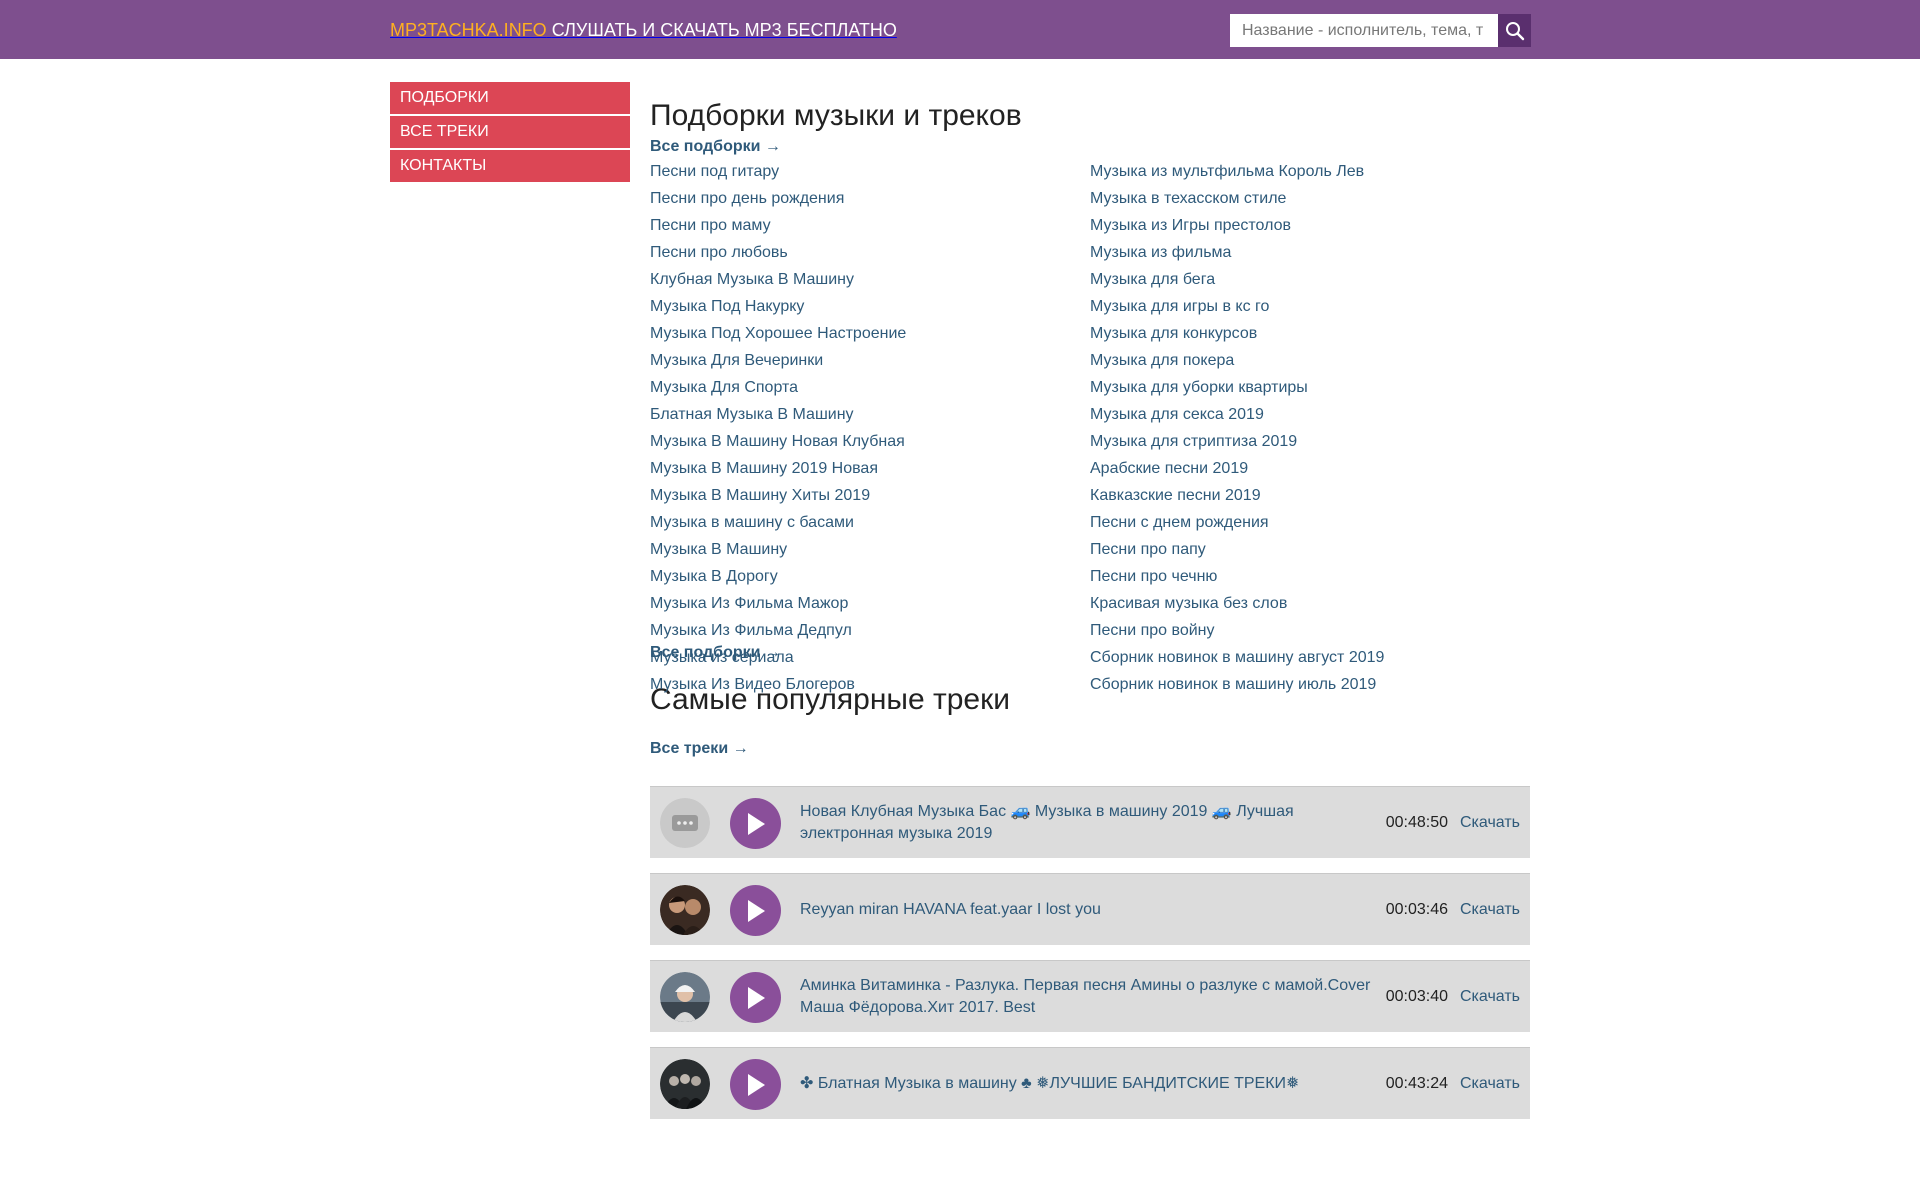 The width and height of the screenshot is (1920, 1200). Describe the element at coordinates (1237, 468) in the screenshot. I see `collection-link: Арабские песни 2019` at that location.